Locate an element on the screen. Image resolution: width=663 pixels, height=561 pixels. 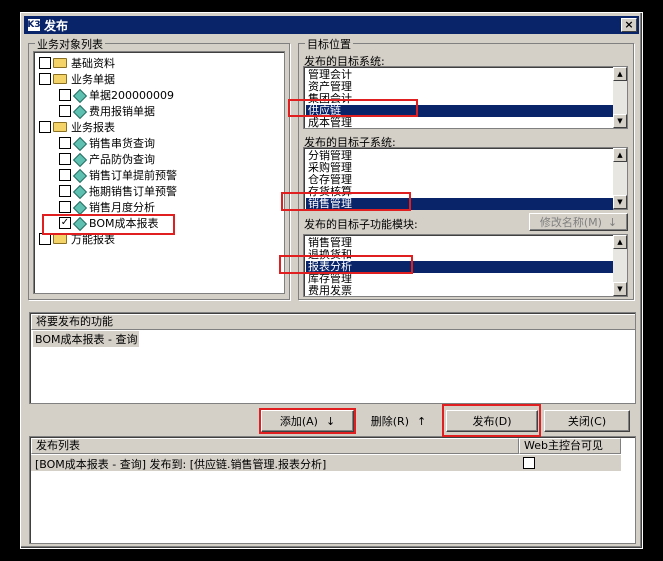
functions-header: 将要发布的功能 is located at coordinates (333, 322).